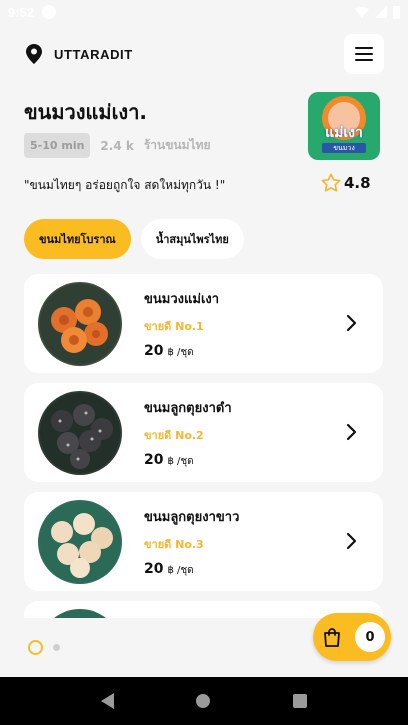 This screenshot has height=725, width=408. I want to click on status-bar: 9:52, so click(204, 12).